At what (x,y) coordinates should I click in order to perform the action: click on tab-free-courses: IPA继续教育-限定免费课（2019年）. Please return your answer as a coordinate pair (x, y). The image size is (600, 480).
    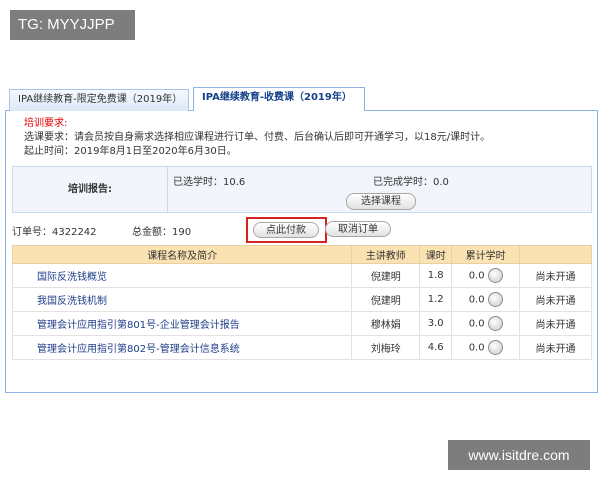
    Looking at the image, I should click on (99, 100).